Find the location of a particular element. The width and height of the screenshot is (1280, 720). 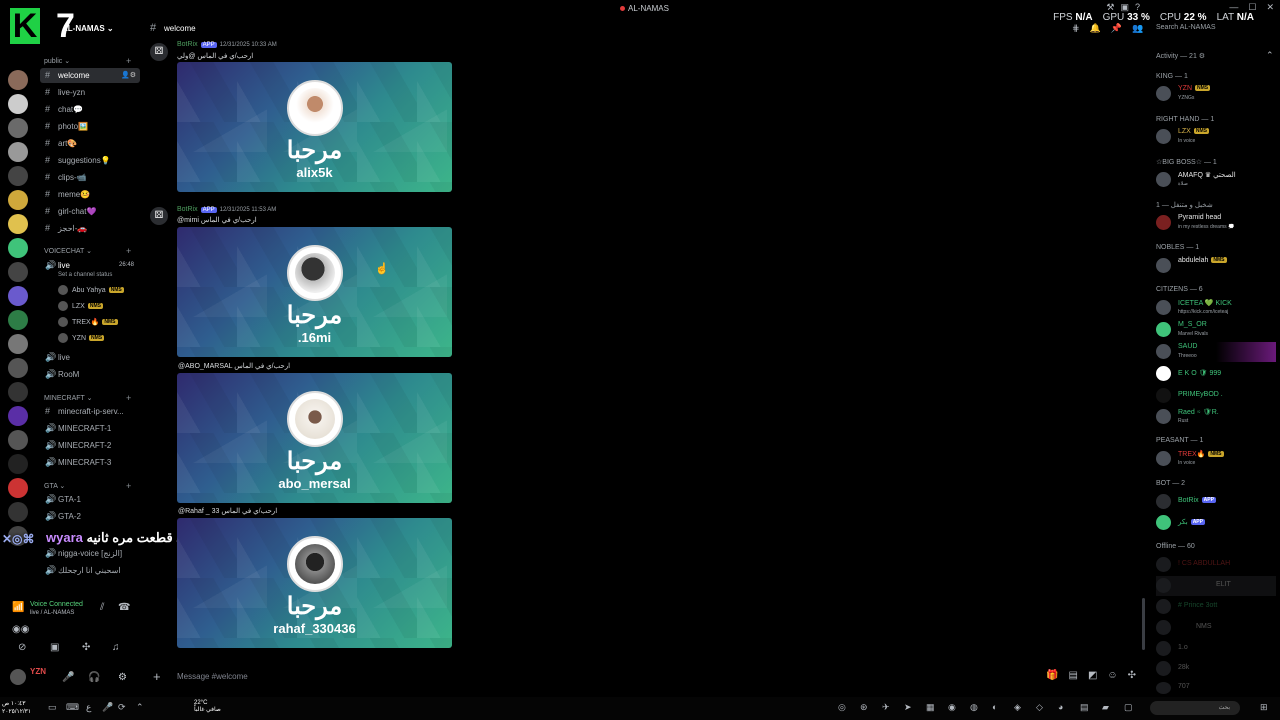

start-windows-icon: ⊞ is located at coordinates (1264, 707).